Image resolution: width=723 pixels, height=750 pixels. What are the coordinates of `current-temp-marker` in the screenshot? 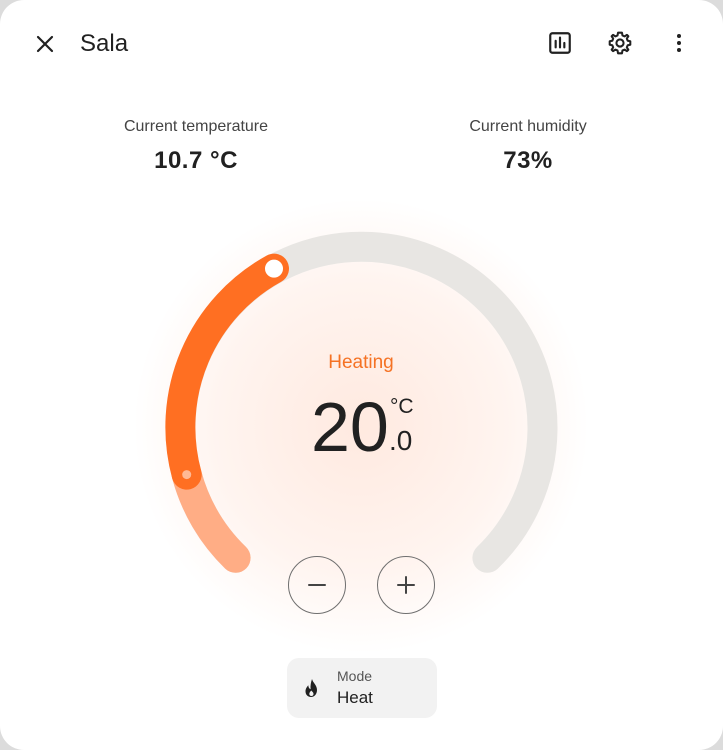 It's located at (187, 475).